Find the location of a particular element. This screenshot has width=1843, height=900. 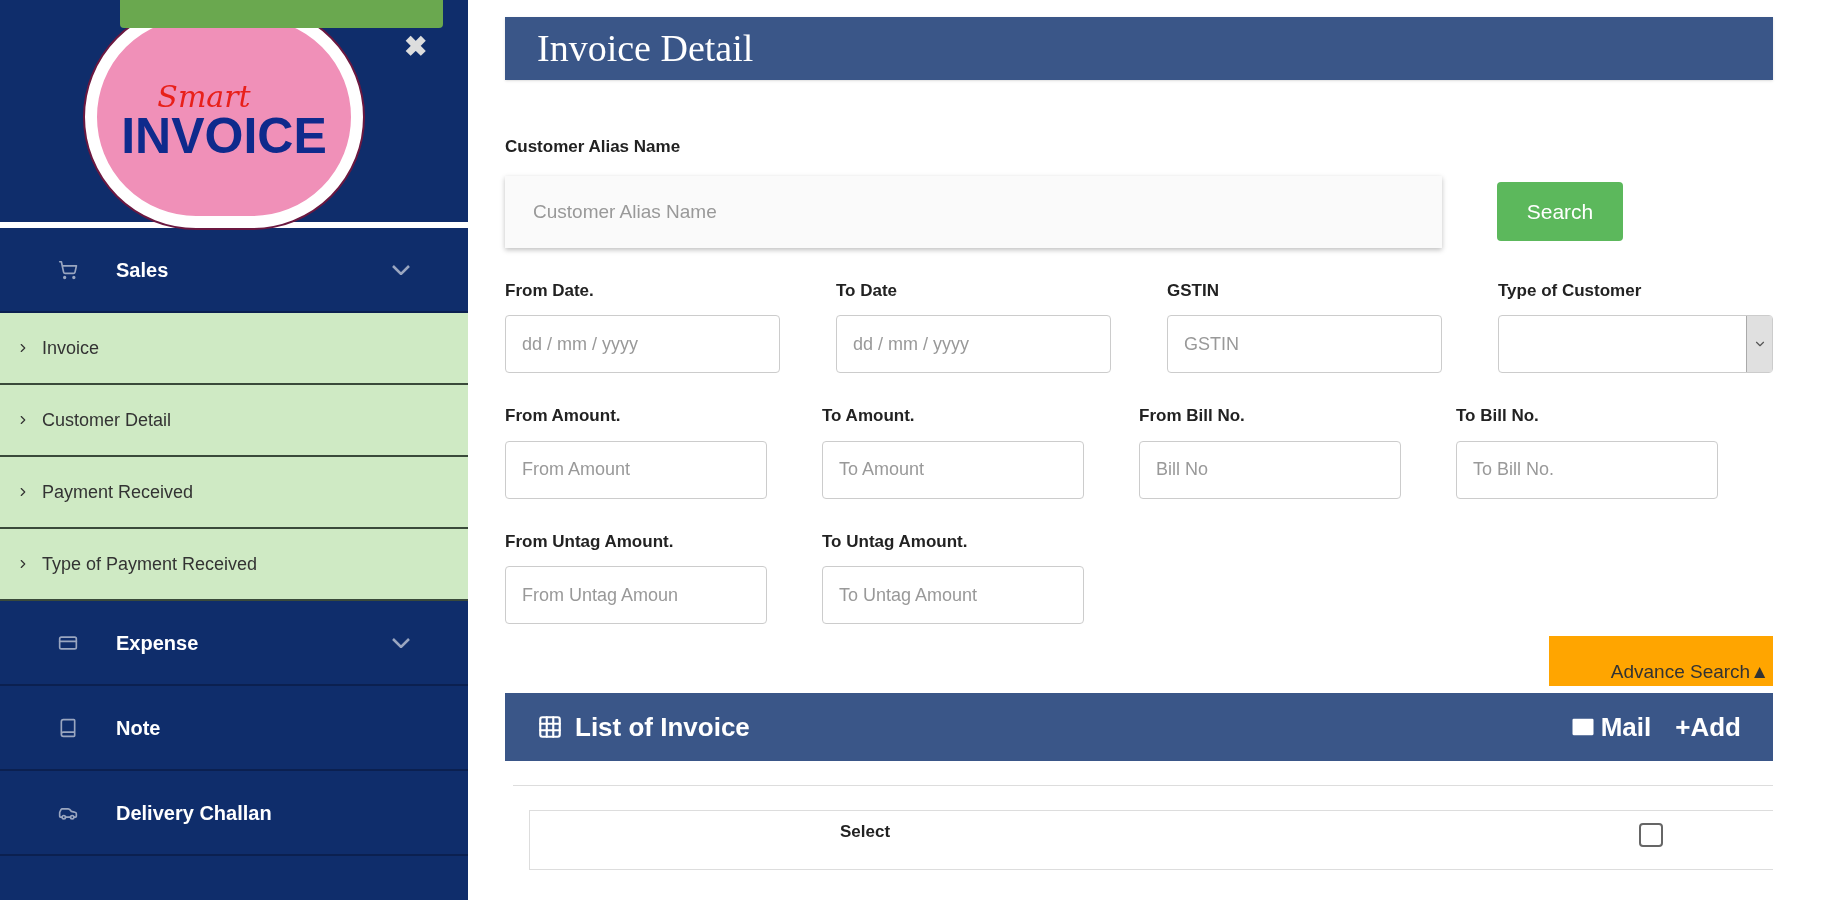

advance-search-button: Advance Search▲ is located at coordinates (1661, 661).